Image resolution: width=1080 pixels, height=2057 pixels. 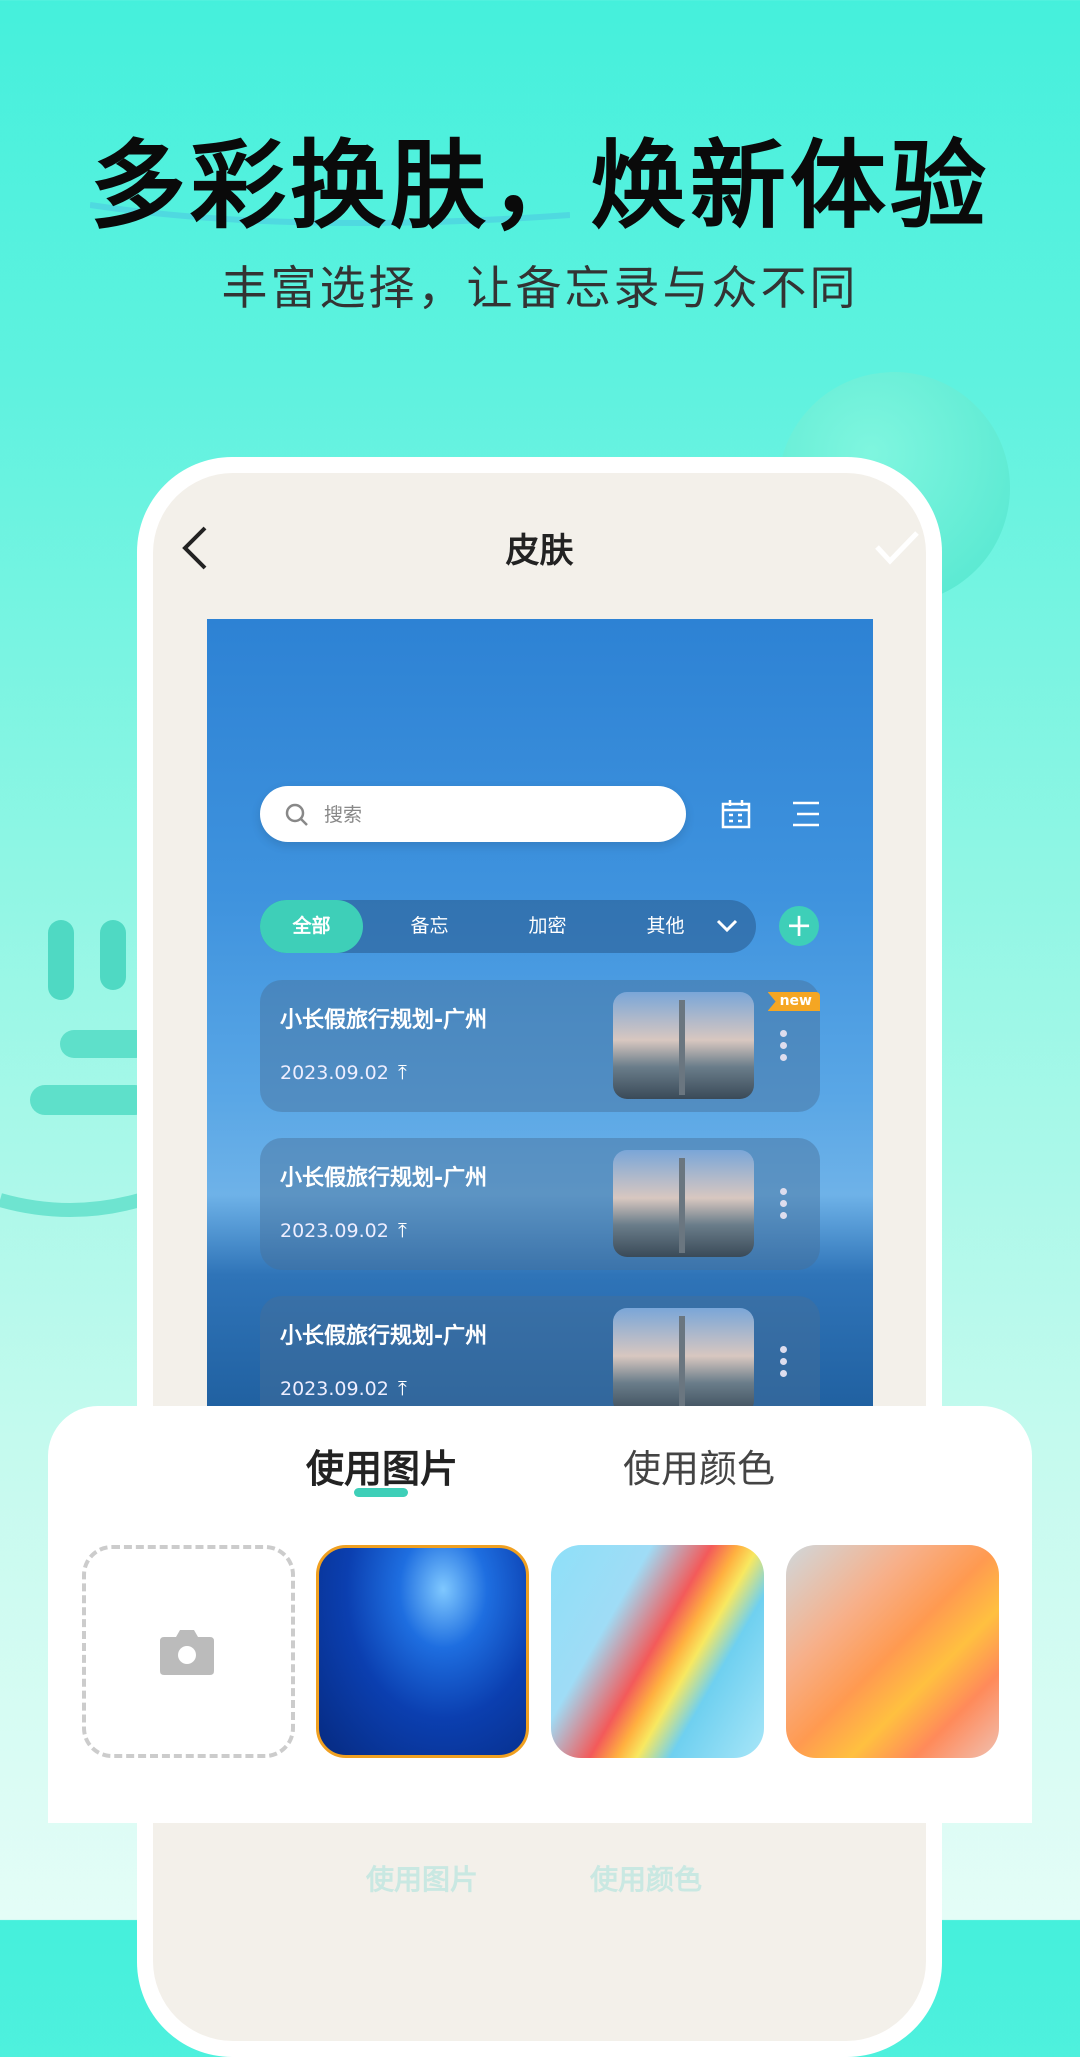 I want to click on decorative-shapes, so click(x=70, y=1068).